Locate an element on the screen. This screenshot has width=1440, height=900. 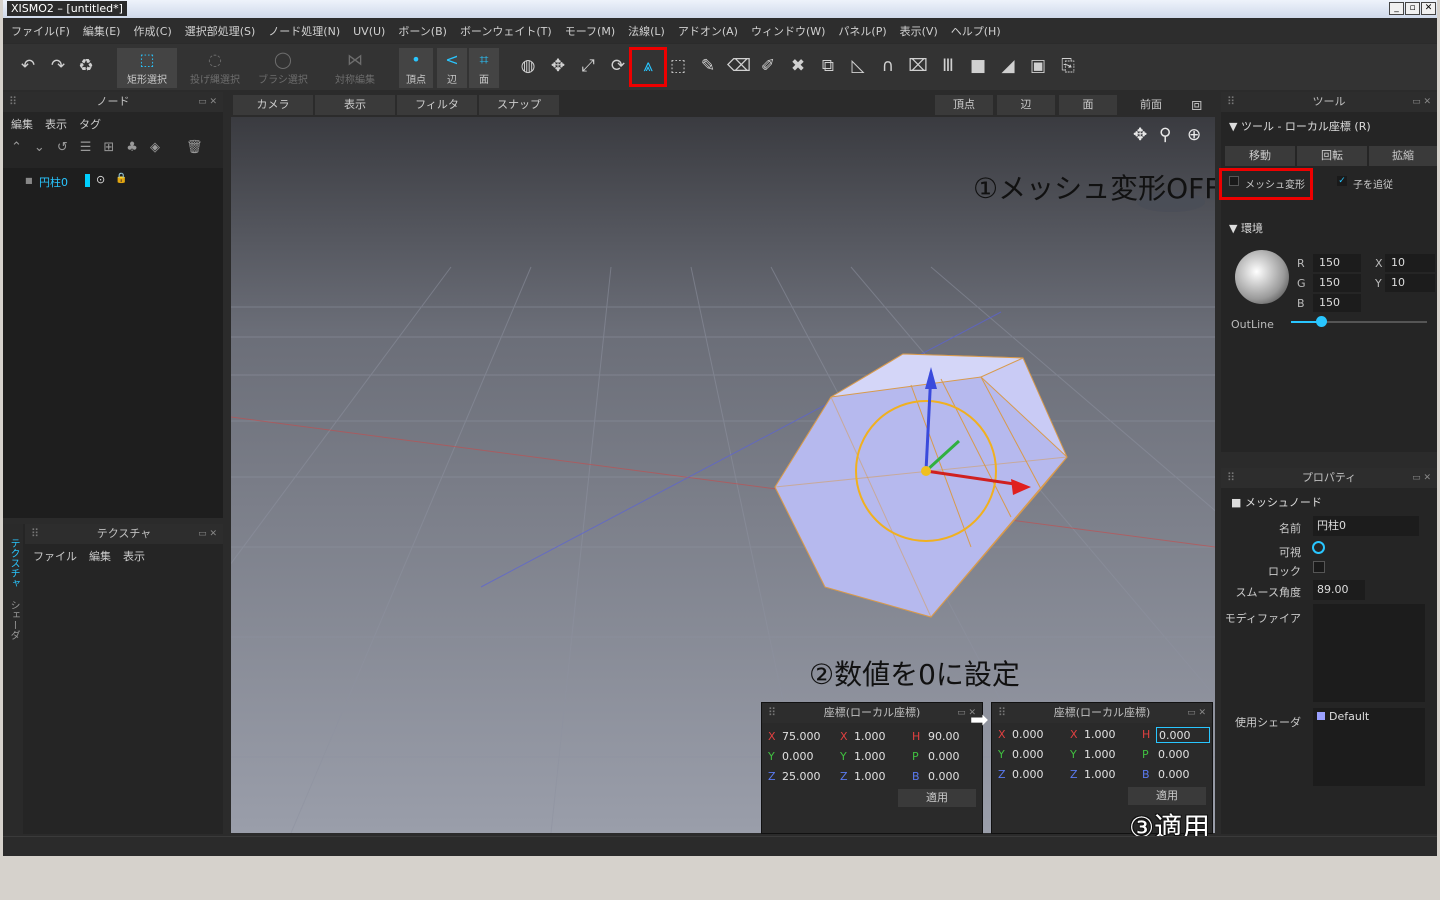
lock-icon: 🔒 is located at coordinates (121, 178).